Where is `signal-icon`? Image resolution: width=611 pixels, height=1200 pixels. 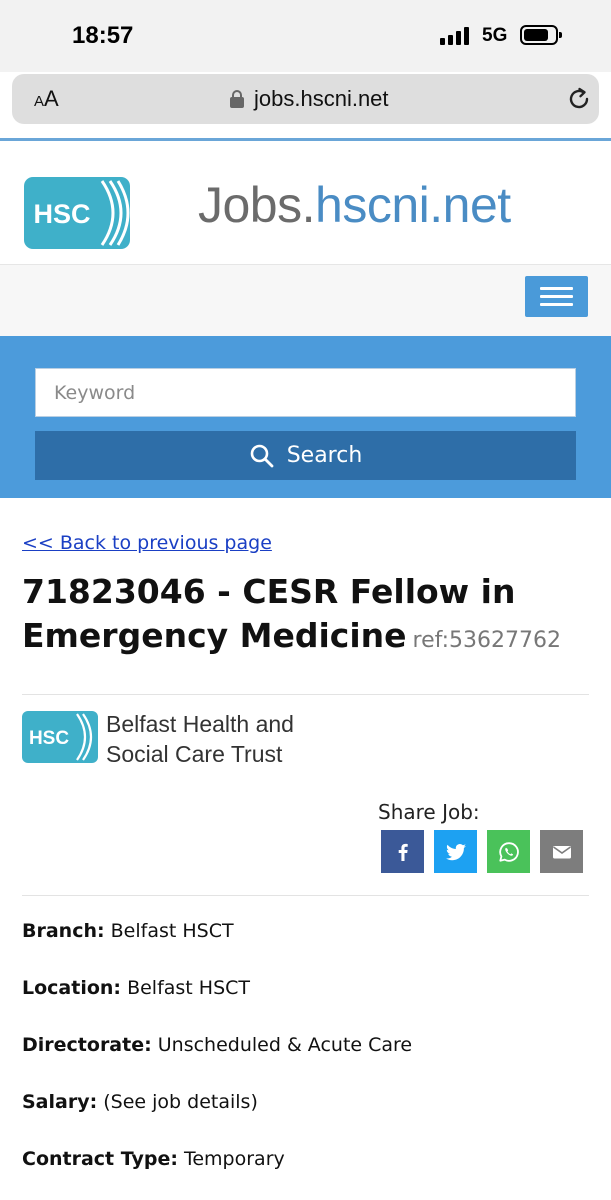
signal-icon is located at coordinates (456, 36).